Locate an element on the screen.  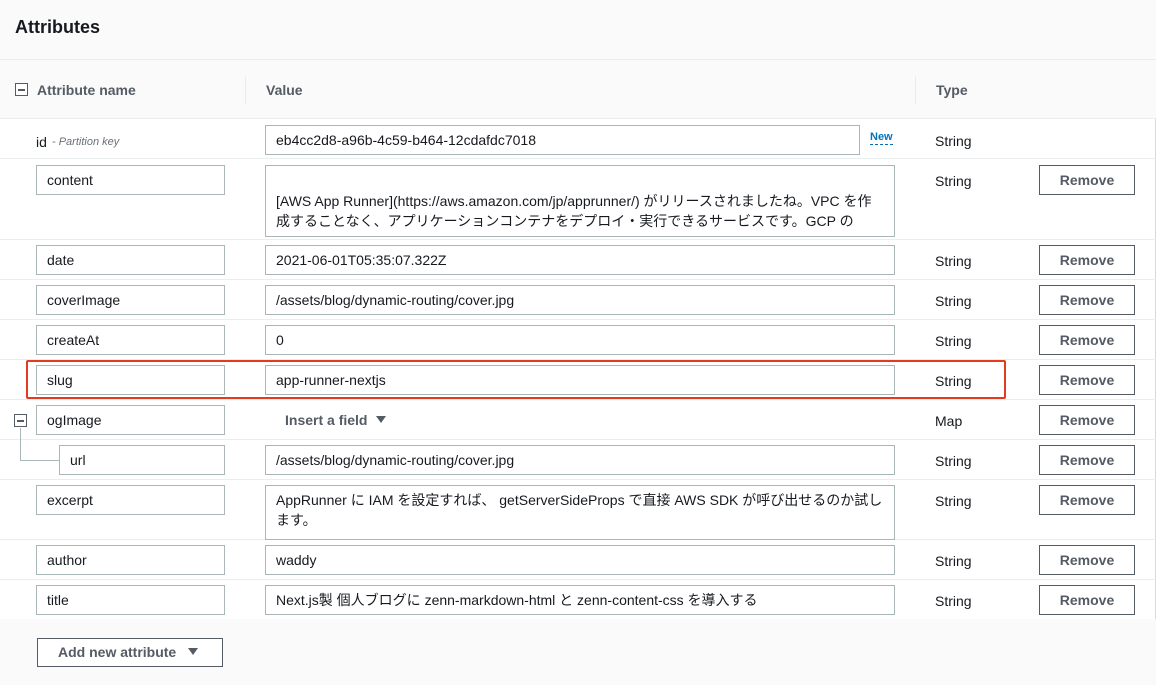
column-header-name: Attribute name is located at coordinates (86, 90).